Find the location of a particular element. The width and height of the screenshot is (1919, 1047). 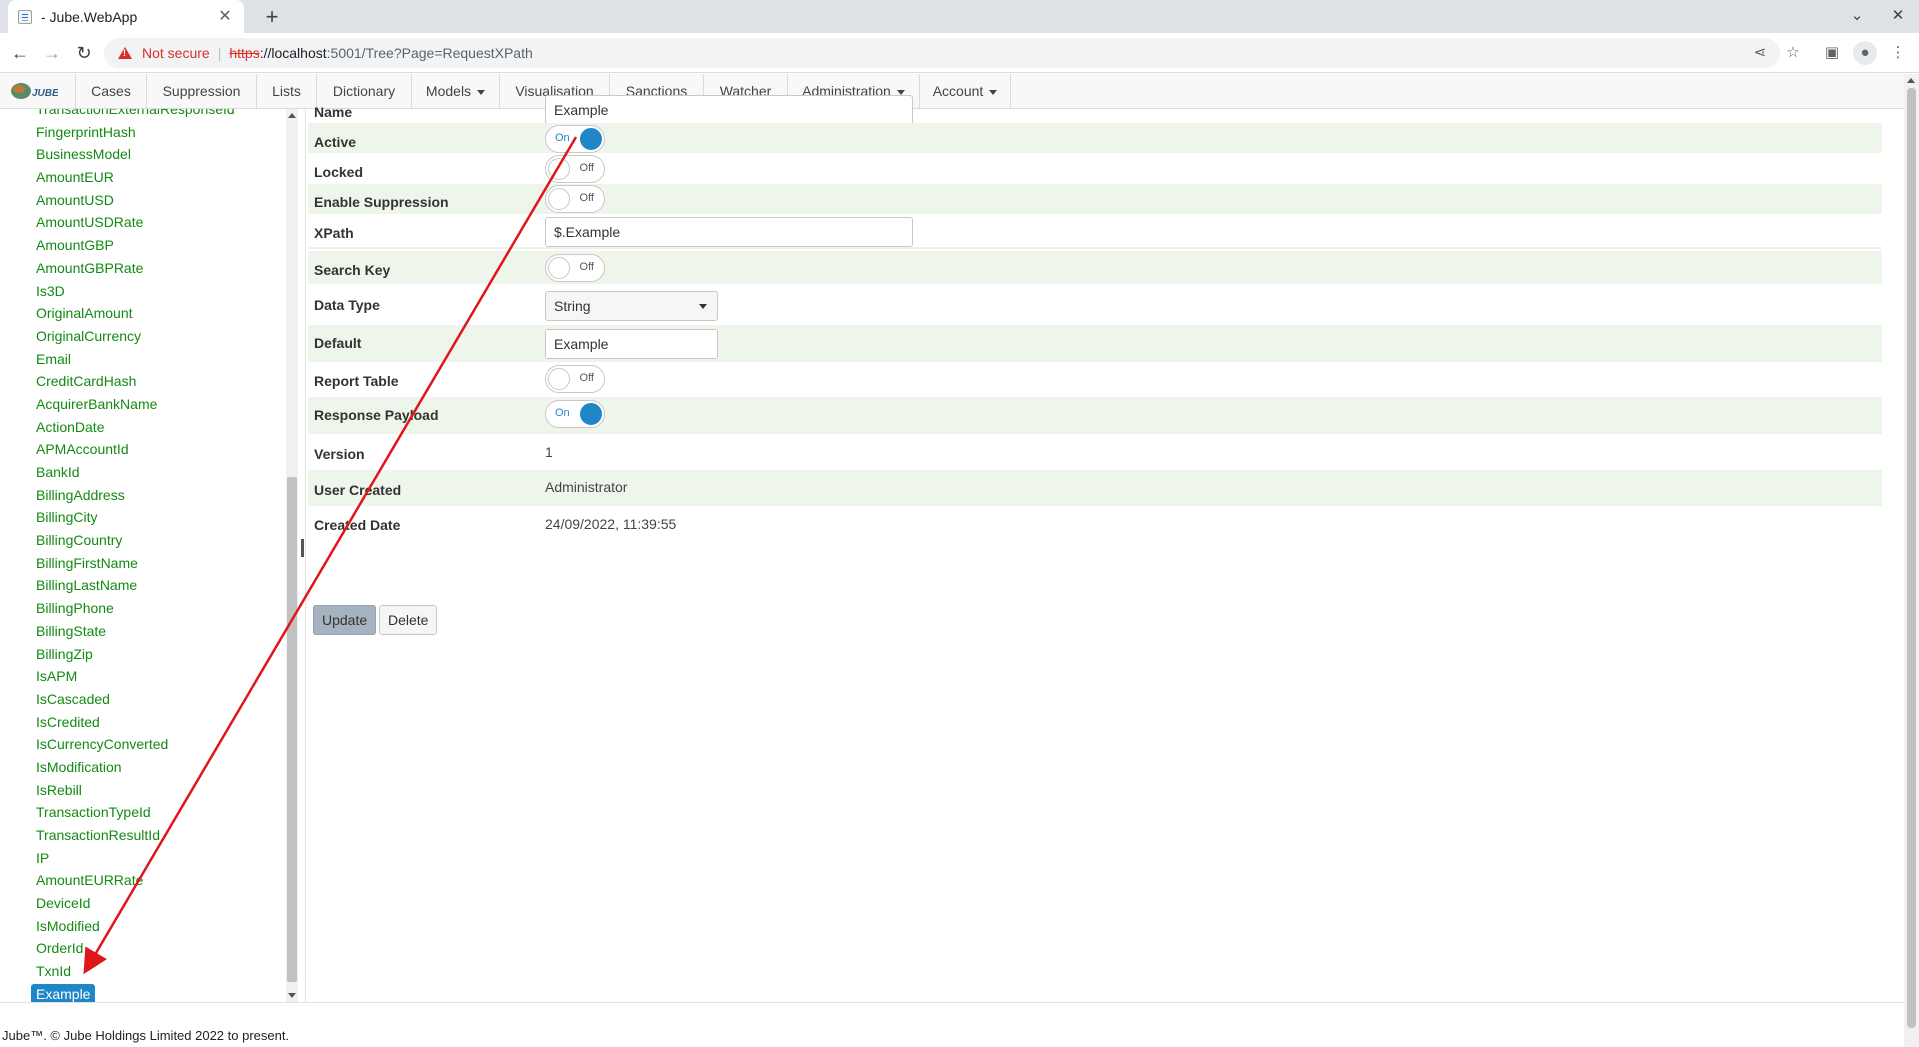

jube-logo: JUBE is located at coordinates (33, 91).